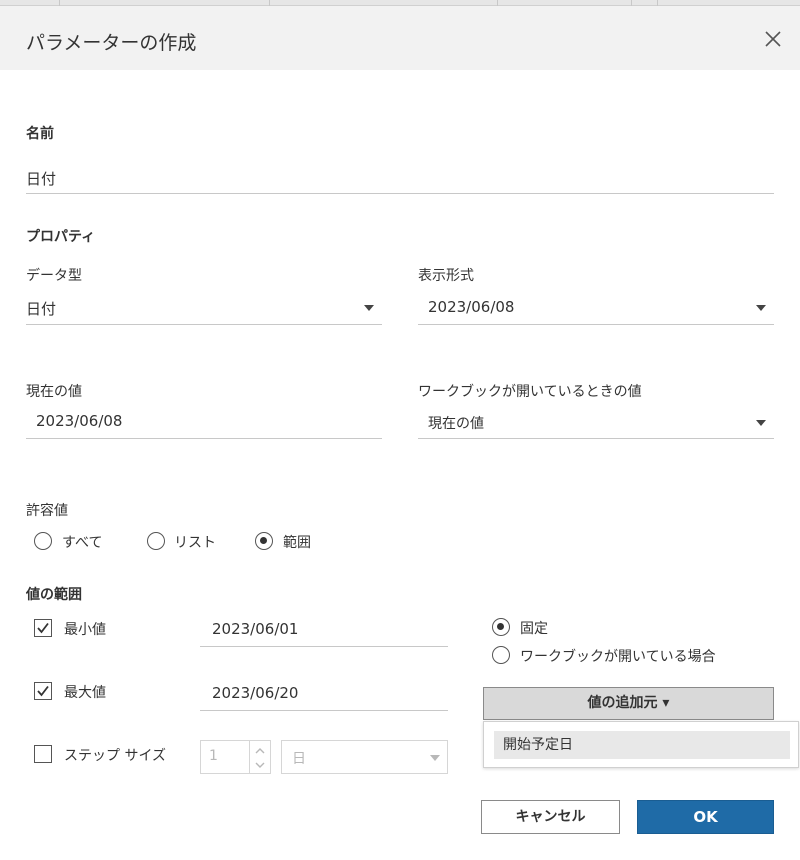 This screenshot has width=800, height=860. Describe the element at coordinates (596, 438) in the screenshot. I see `workbook-open-value-underline` at that location.